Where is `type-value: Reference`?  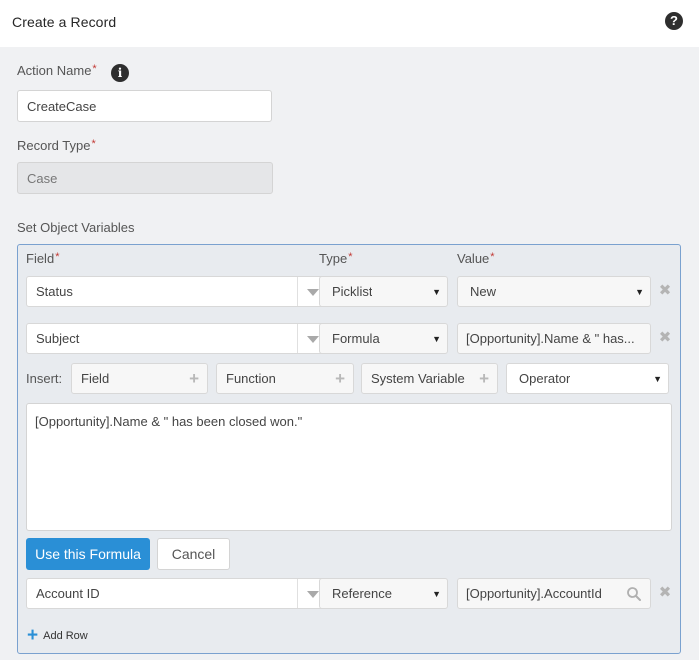 type-value: Reference is located at coordinates (362, 593).